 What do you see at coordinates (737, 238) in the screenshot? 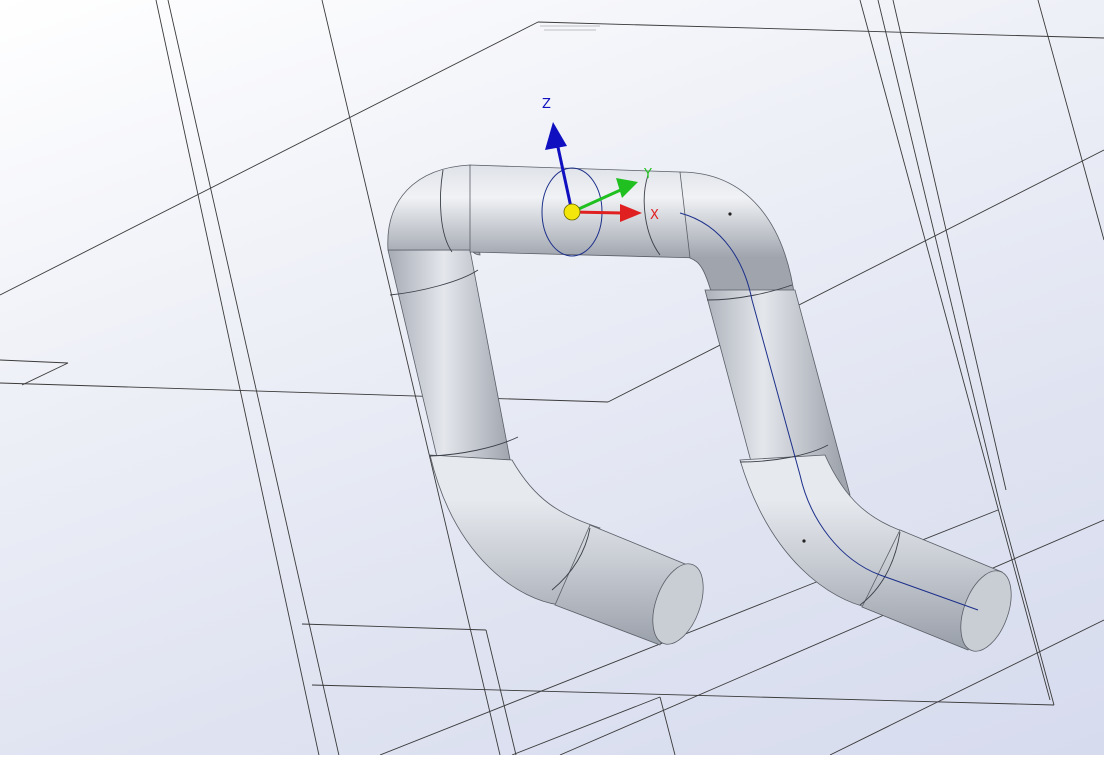
I see `pipe-top-right-bend` at bounding box center [737, 238].